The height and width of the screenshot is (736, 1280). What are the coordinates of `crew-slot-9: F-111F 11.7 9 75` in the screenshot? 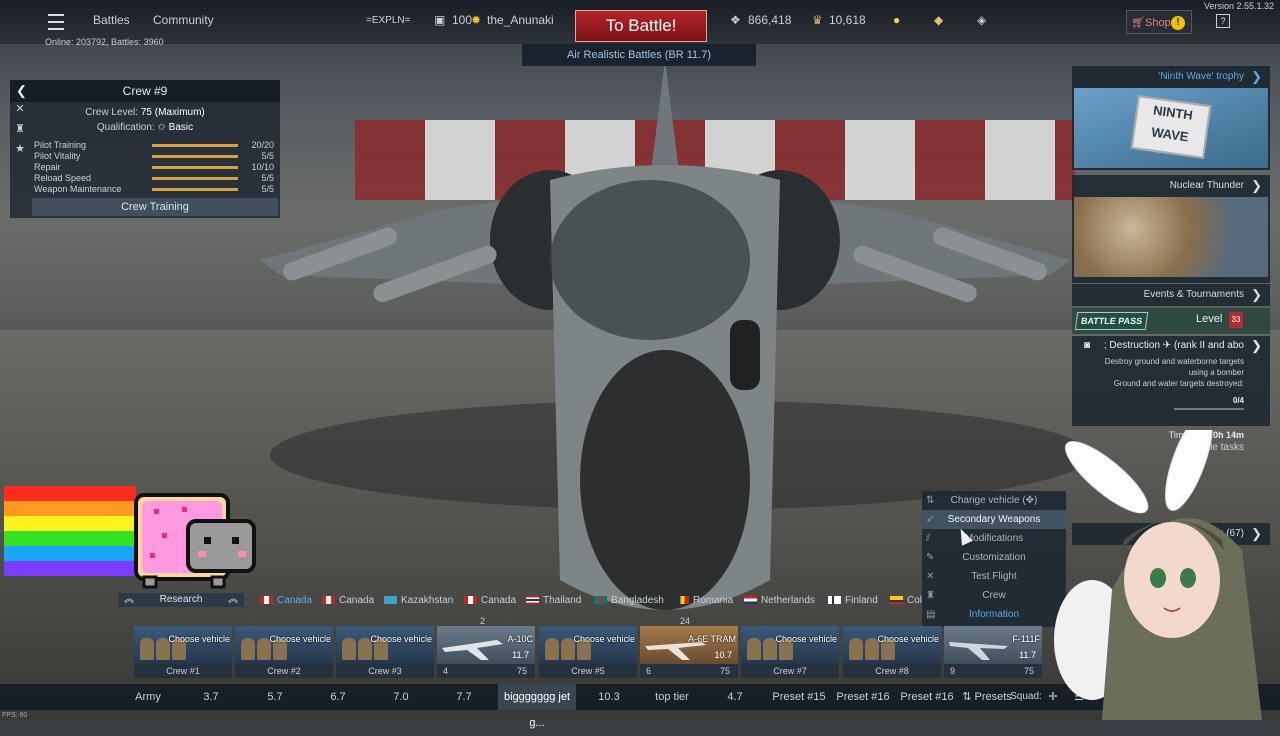 It's located at (993, 652).